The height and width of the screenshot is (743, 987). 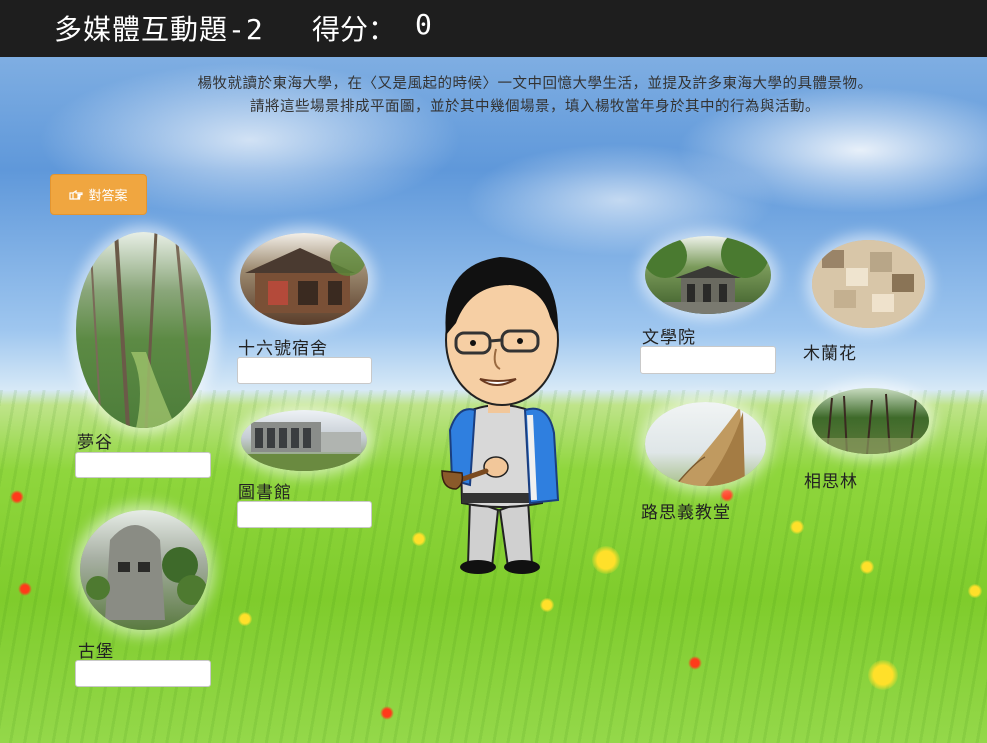 I want to click on castle-input, so click(x=143, y=673).